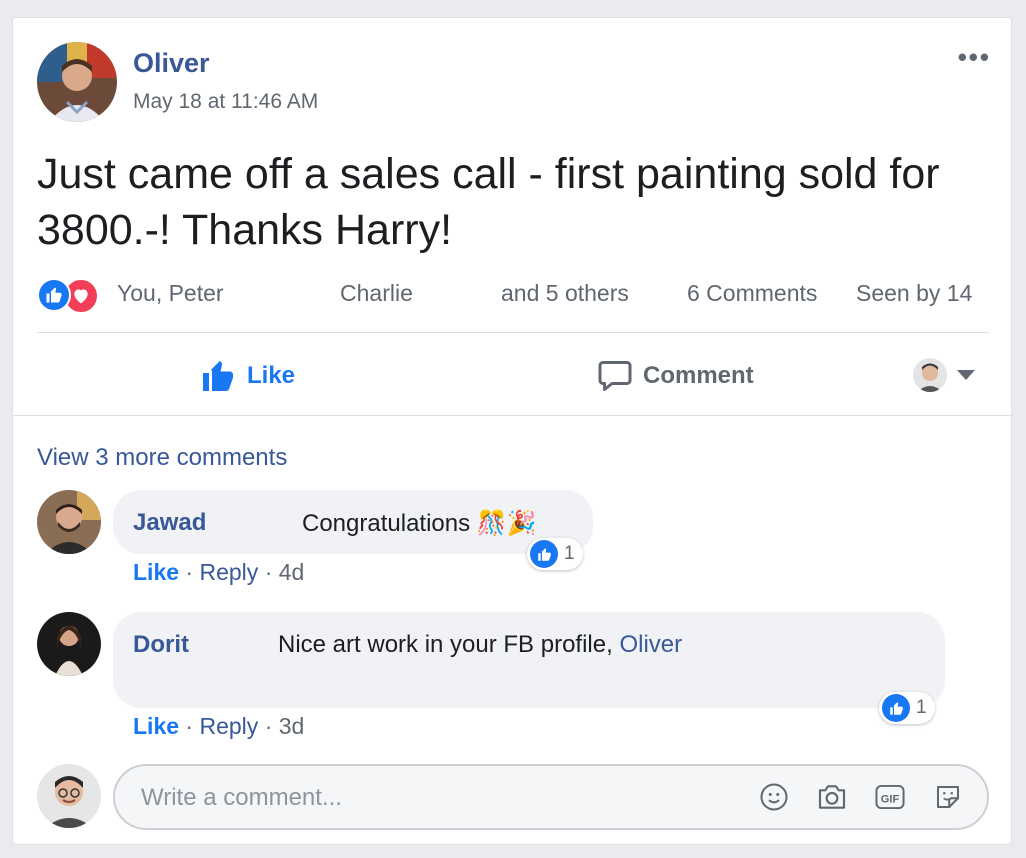 Image resolution: width=1026 pixels, height=858 pixels. I want to click on comment-text: Nice art work in your FB profile,, so click(449, 644).